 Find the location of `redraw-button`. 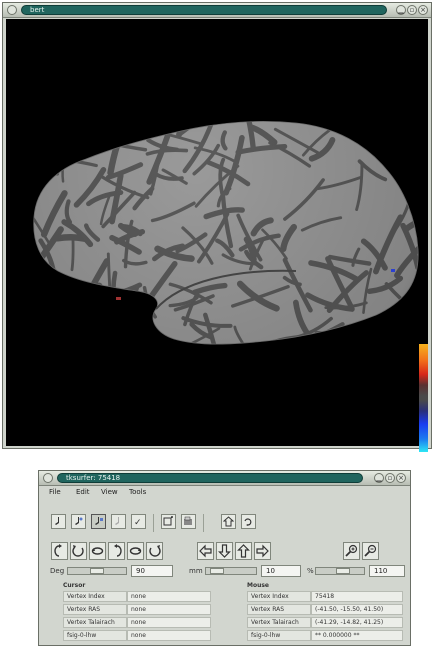

redraw-button is located at coordinates (248, 521).